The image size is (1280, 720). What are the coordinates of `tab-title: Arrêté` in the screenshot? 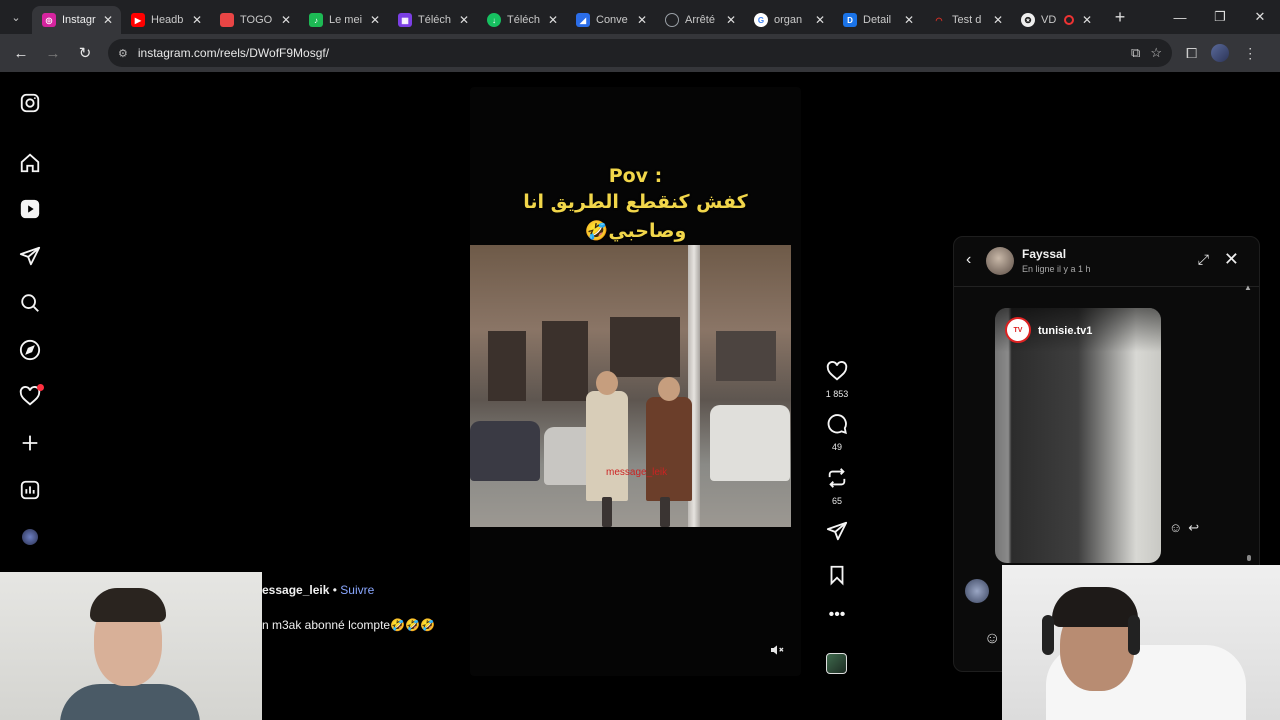 It's located at (700, 20).